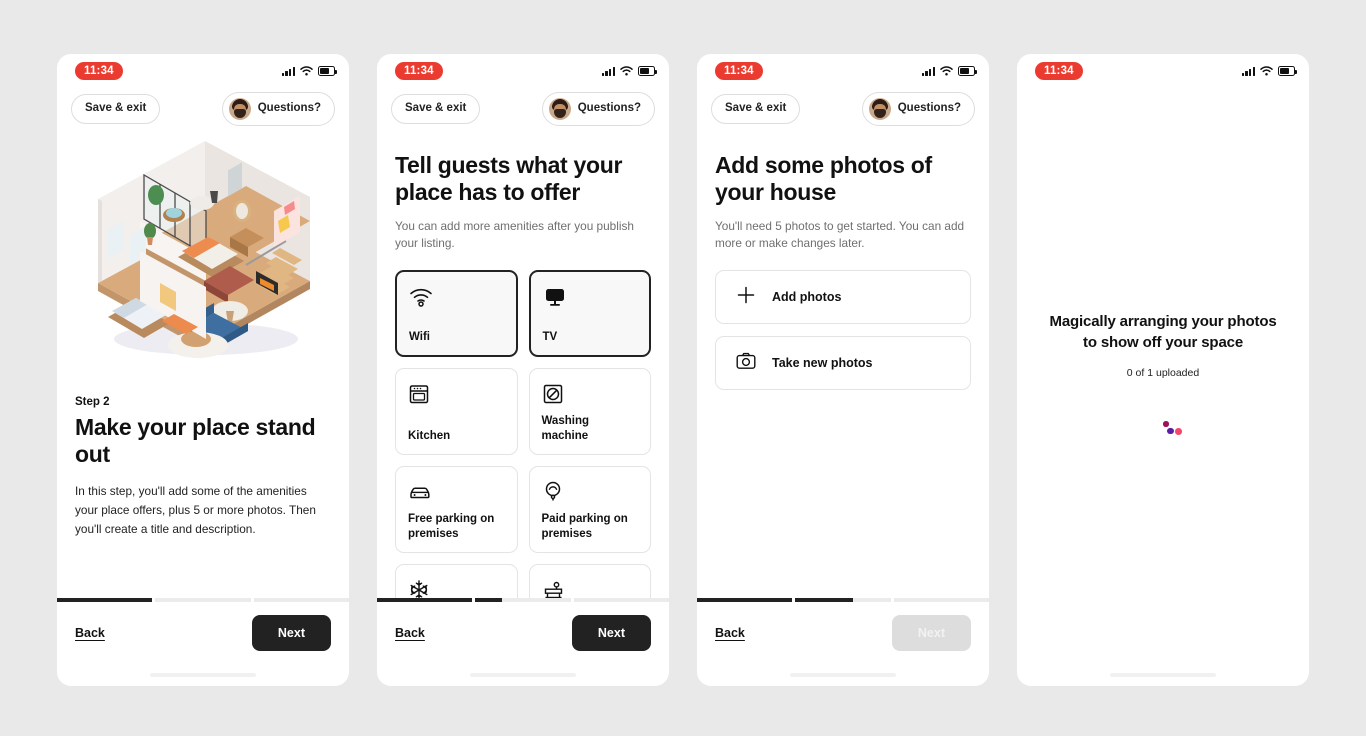 Image resolution: width=1366 pixels, height=736 pixels. Describe the element at coordinates (456, 492) in the screenshot. I see `car-icon` at that location.